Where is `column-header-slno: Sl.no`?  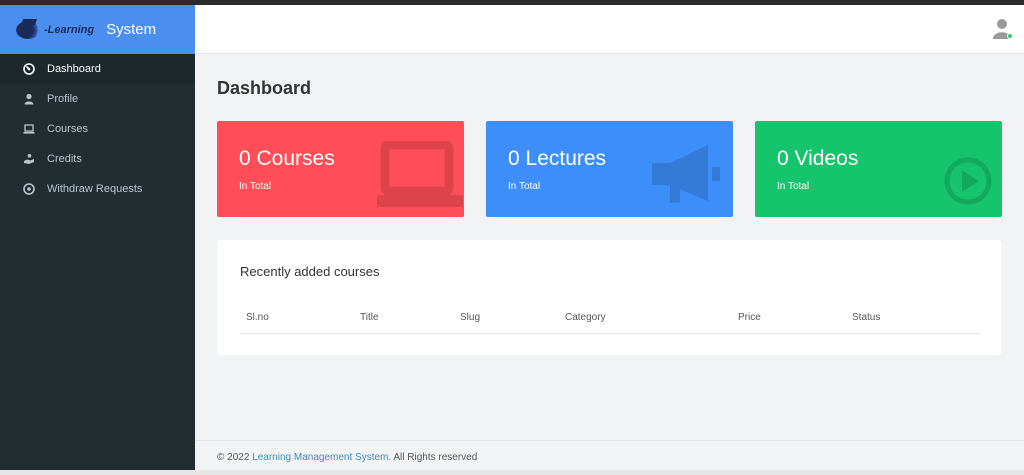
column-header-slno: Sl.no is located at coordinates (257, 317).